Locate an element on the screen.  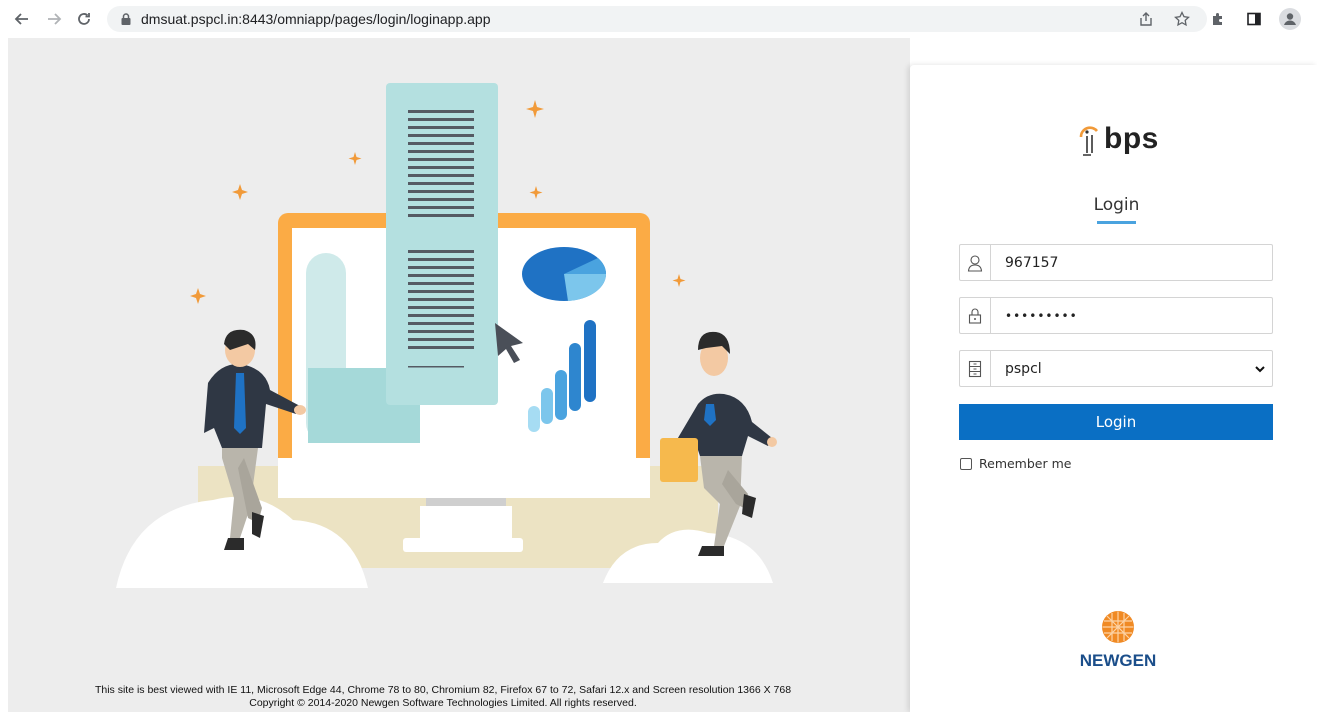
monitor-bezel is located at coordinates (464, 478).